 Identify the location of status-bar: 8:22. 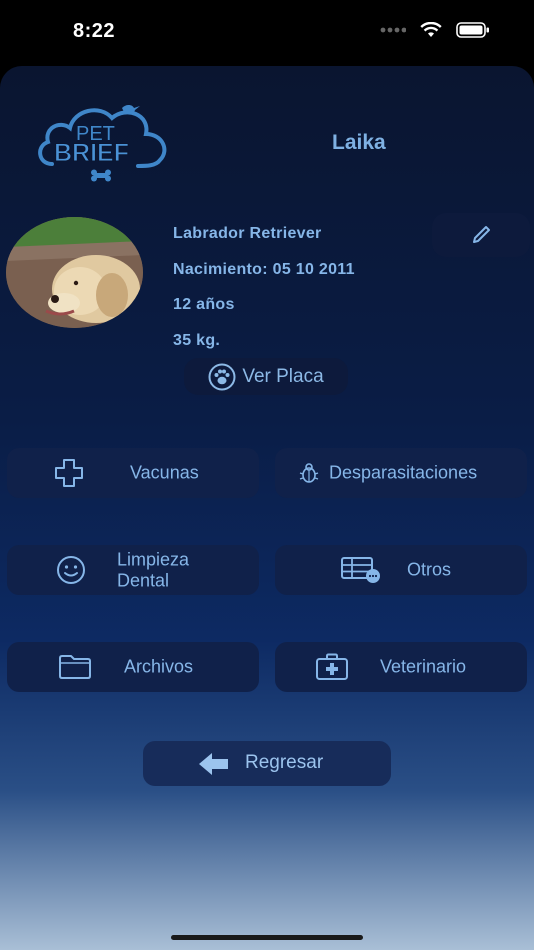
(267, 33).